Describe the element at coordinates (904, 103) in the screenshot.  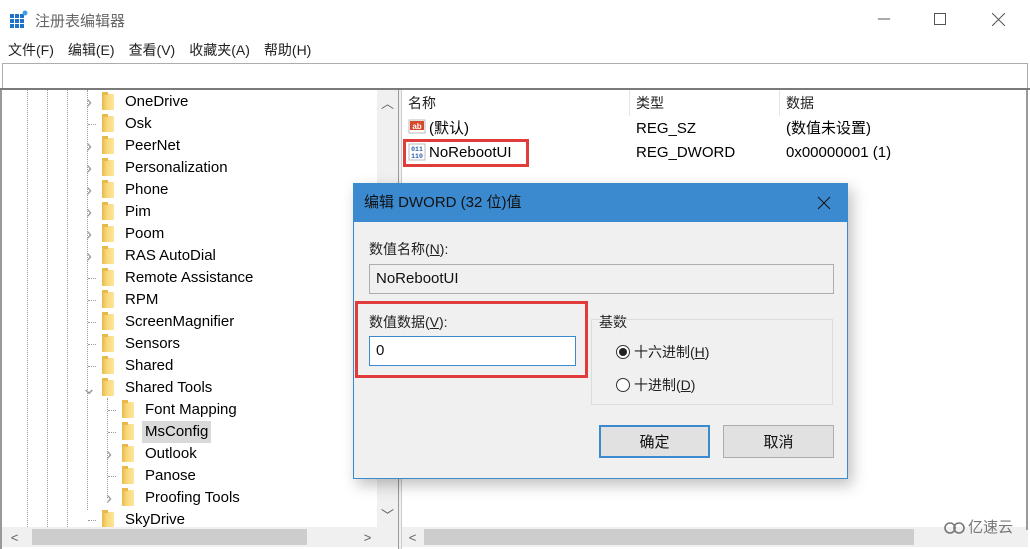
I see `column-data-header: 数据` at that location.